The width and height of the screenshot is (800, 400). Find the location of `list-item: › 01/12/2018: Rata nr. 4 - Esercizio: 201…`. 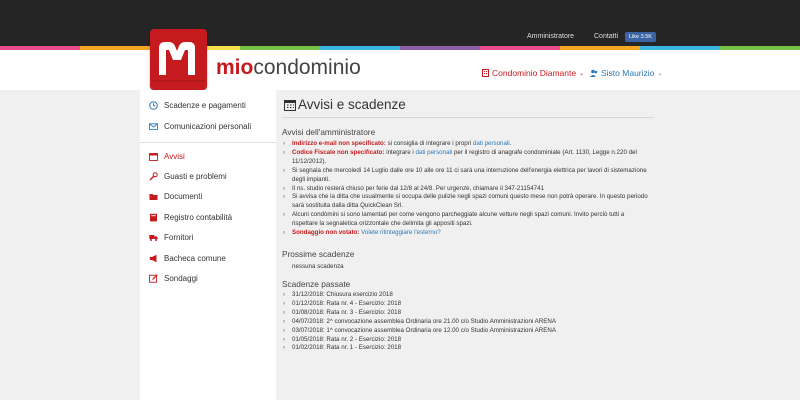

list-item: › 01/12/2018: Rata nr. 4 - Esercizio: 201… is located at coordinates (467, 304).